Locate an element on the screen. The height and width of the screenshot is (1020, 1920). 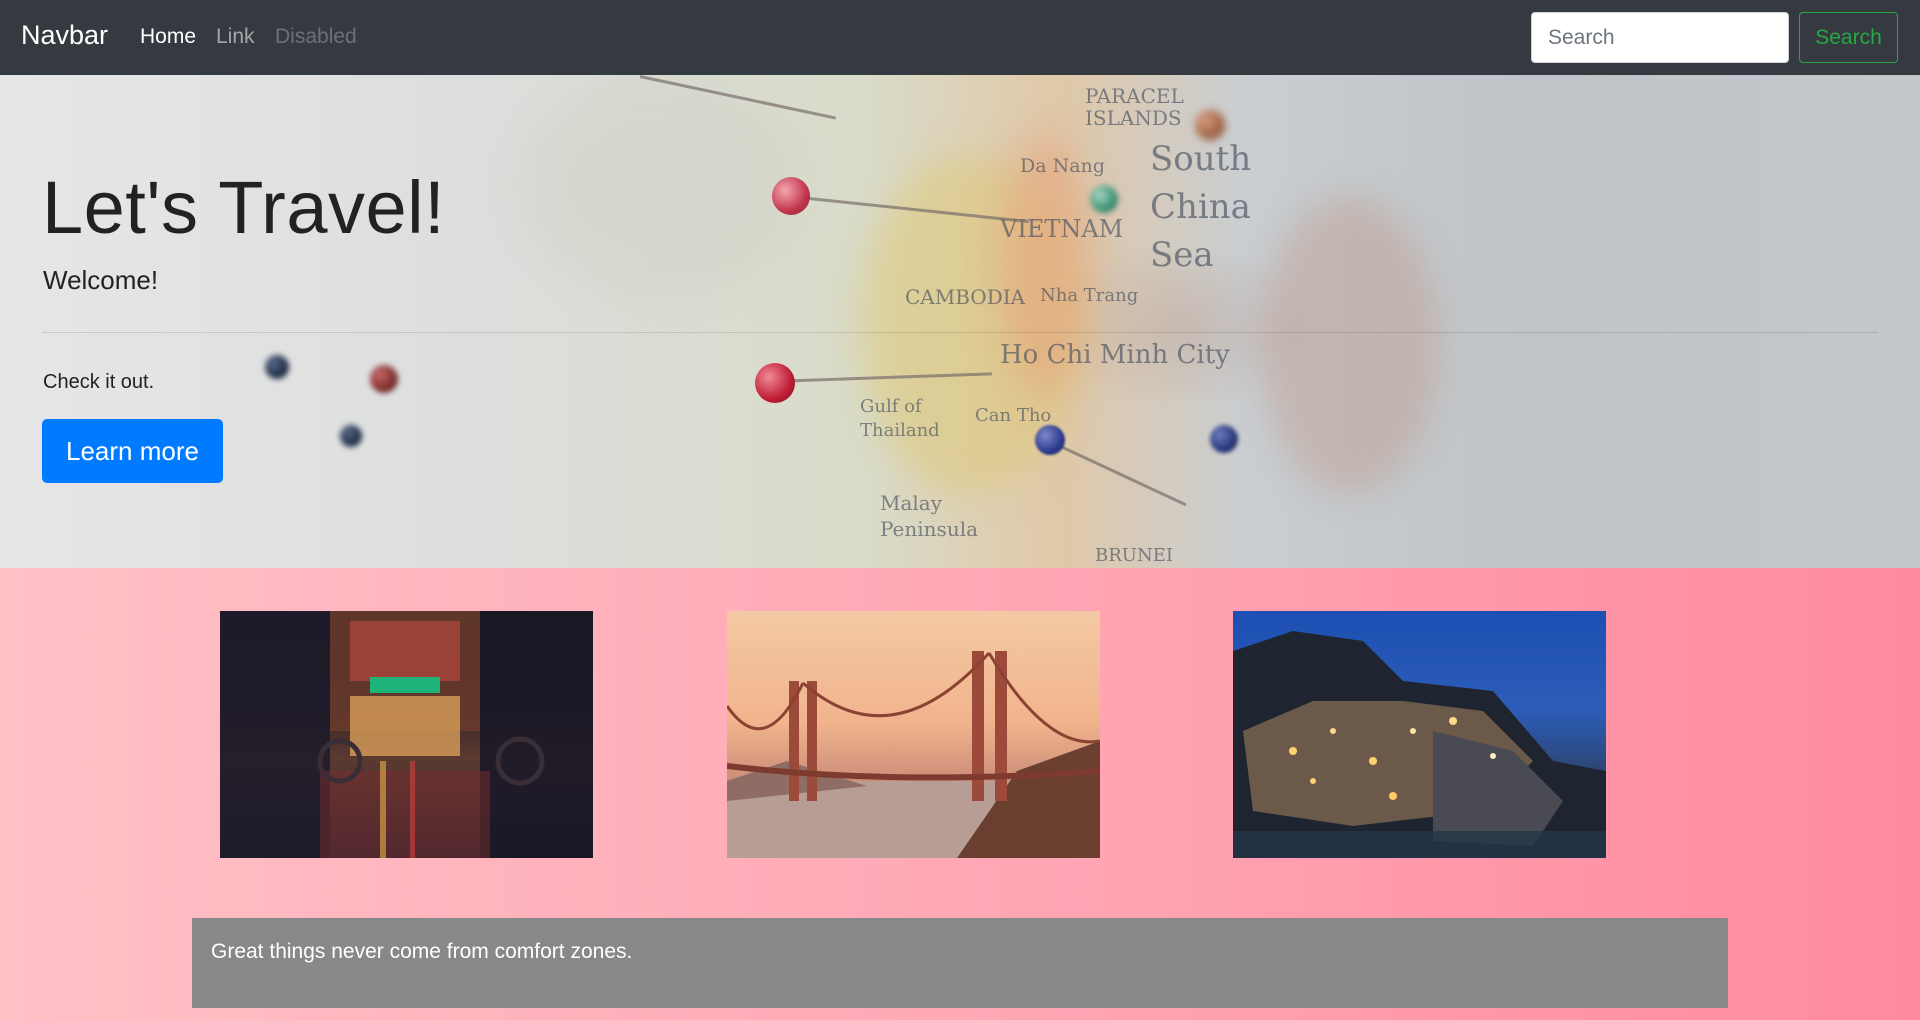
nav-link-link: Link is located at coordinates (235, 37).